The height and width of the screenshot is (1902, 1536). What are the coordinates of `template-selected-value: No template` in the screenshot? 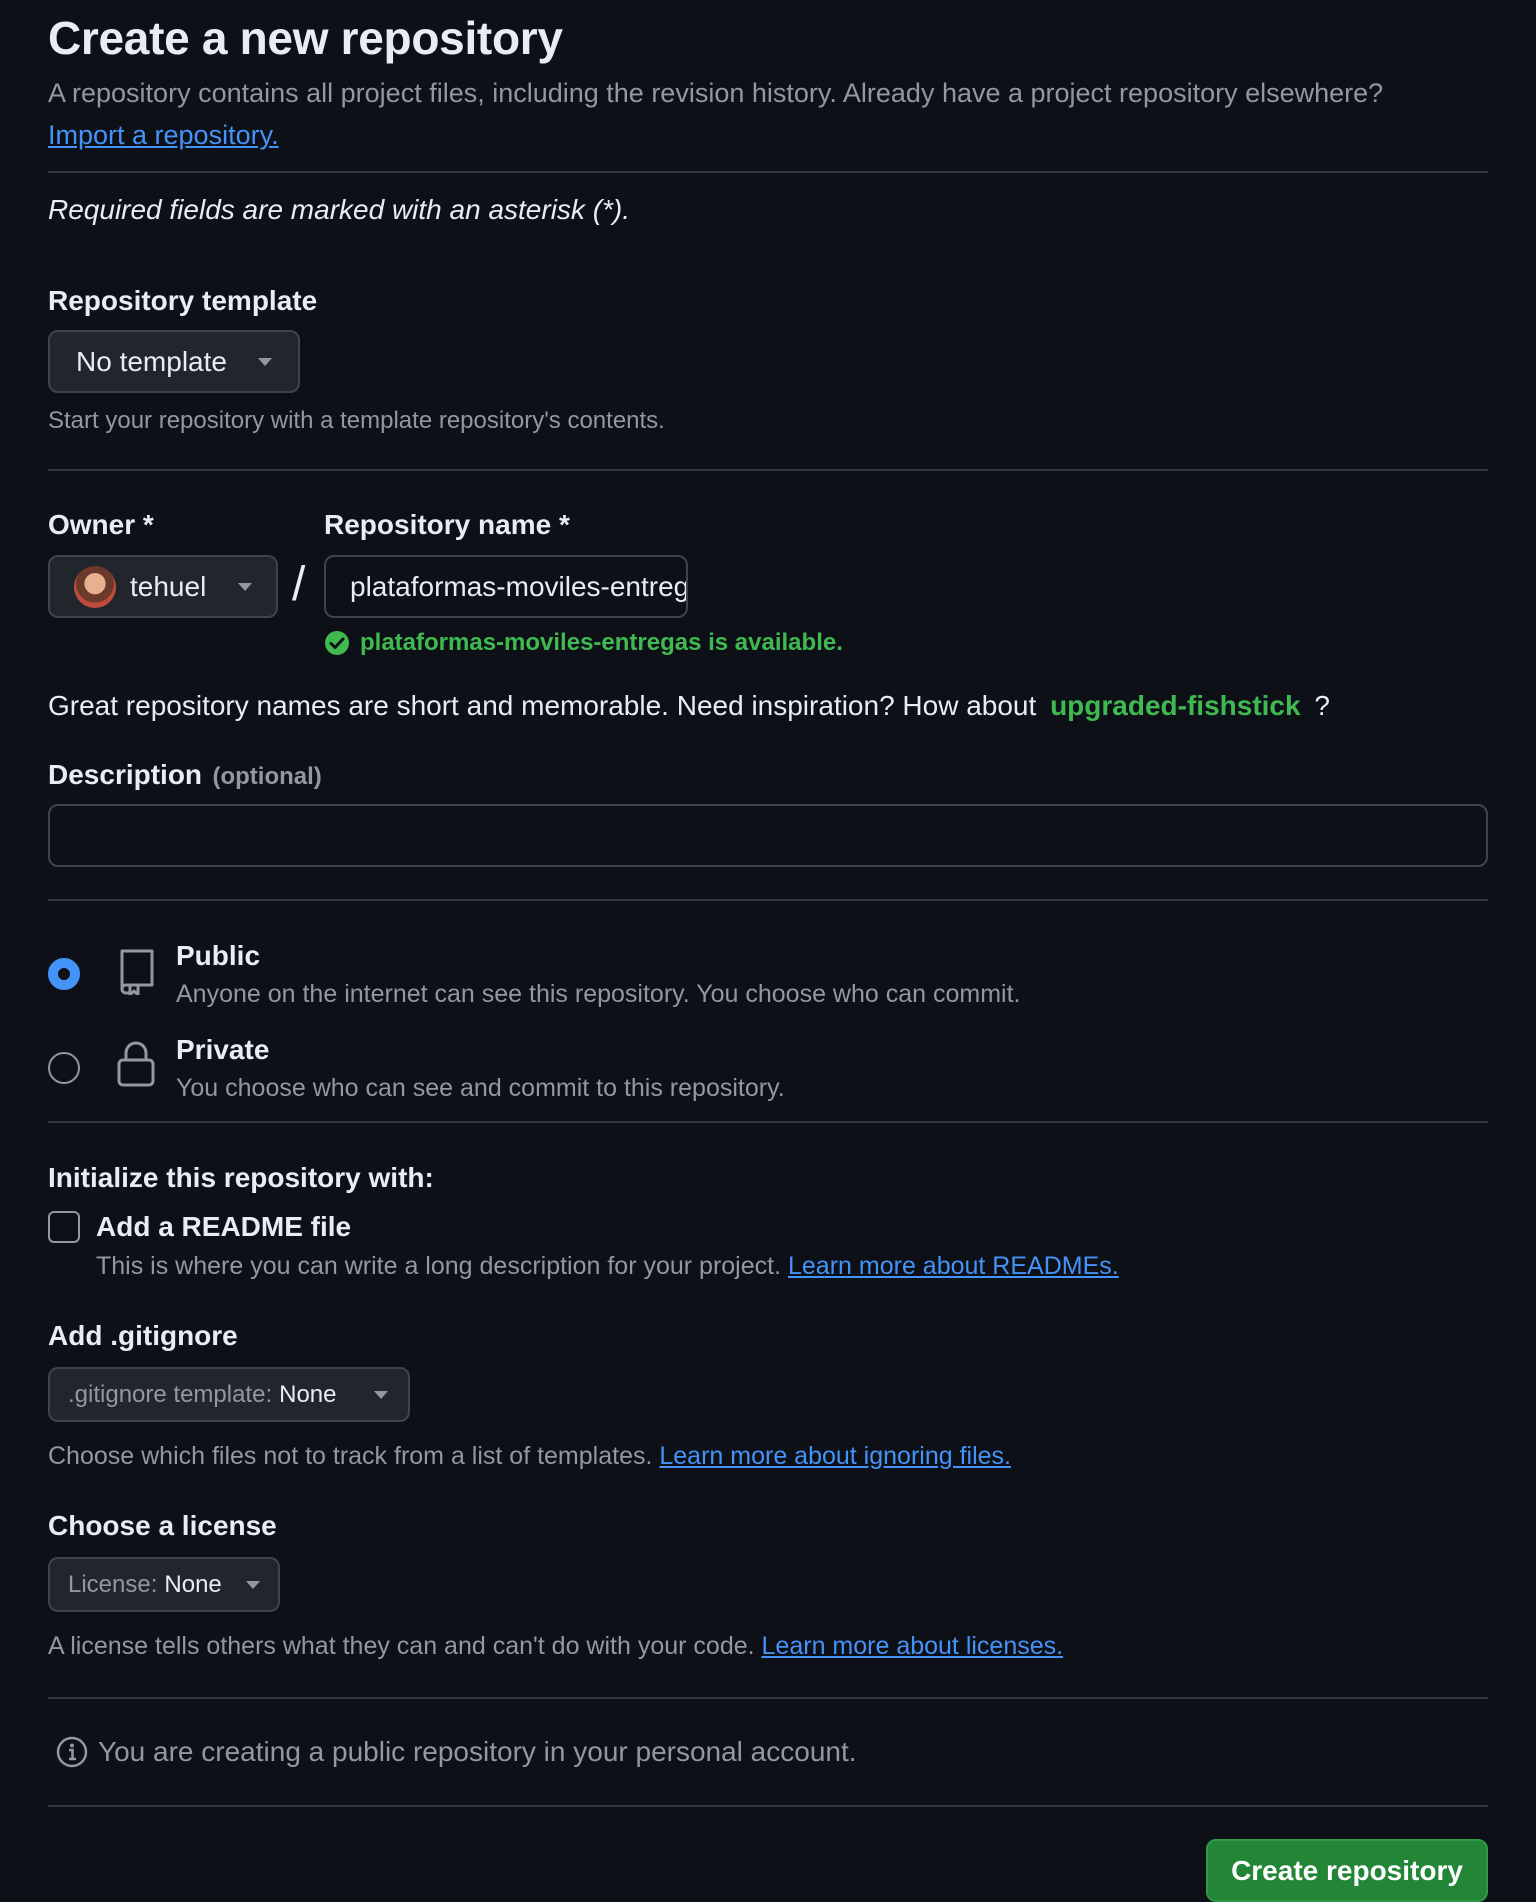 It's located at (151, 361).